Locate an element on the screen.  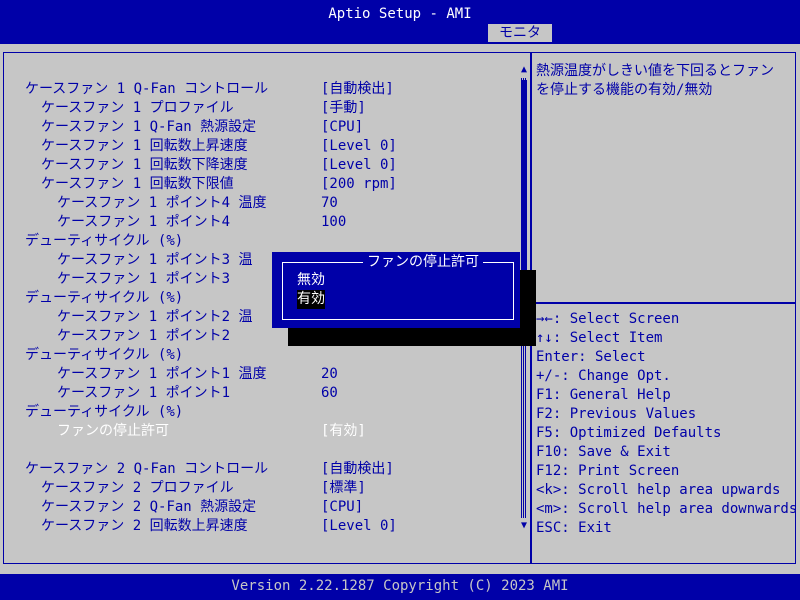
setting-row: ケースファン 1 プロファイル [手動] is located at coordinates (259, 108).